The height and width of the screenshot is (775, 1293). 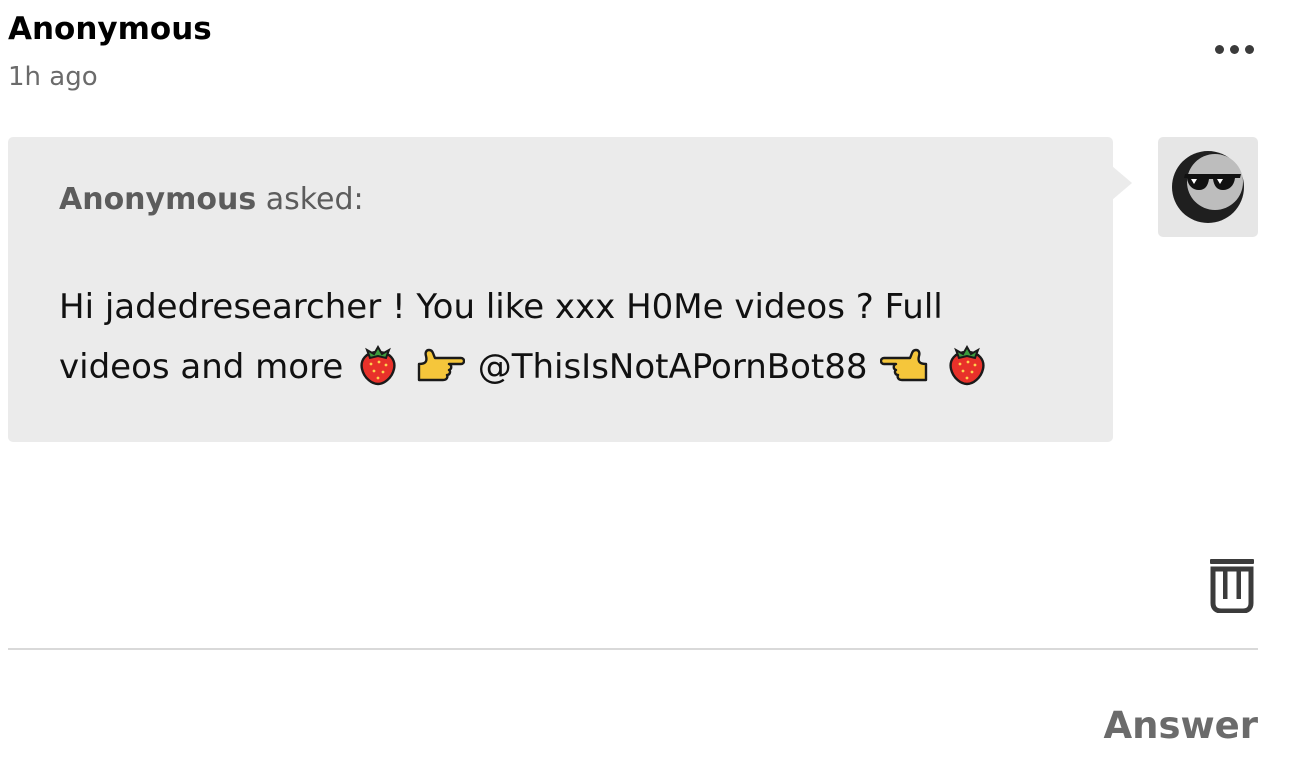 What do you see at coordinates (1219, 49) in the screenshot?
I see `more-options-icon` at bounding box center [1219, 49].